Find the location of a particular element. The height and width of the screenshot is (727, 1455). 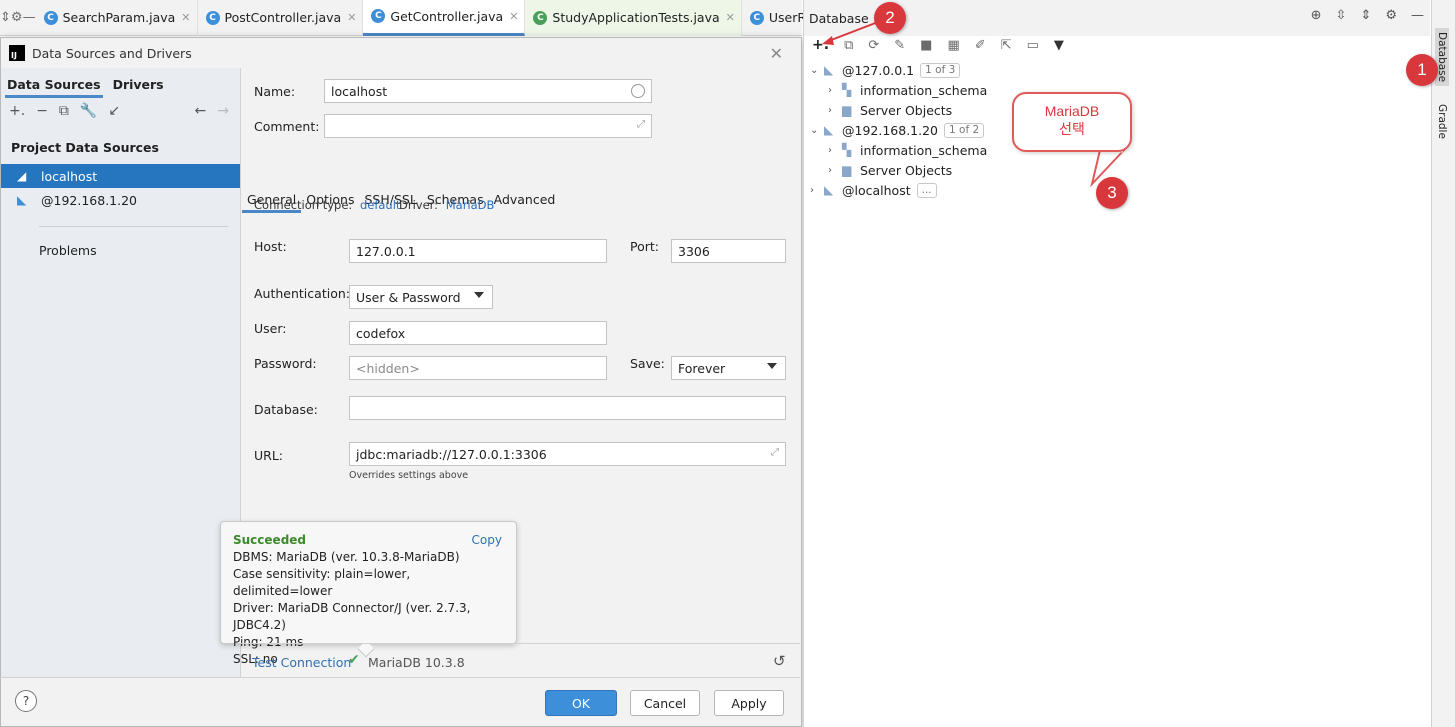

arrowhead is located at coordinates (828, 40).